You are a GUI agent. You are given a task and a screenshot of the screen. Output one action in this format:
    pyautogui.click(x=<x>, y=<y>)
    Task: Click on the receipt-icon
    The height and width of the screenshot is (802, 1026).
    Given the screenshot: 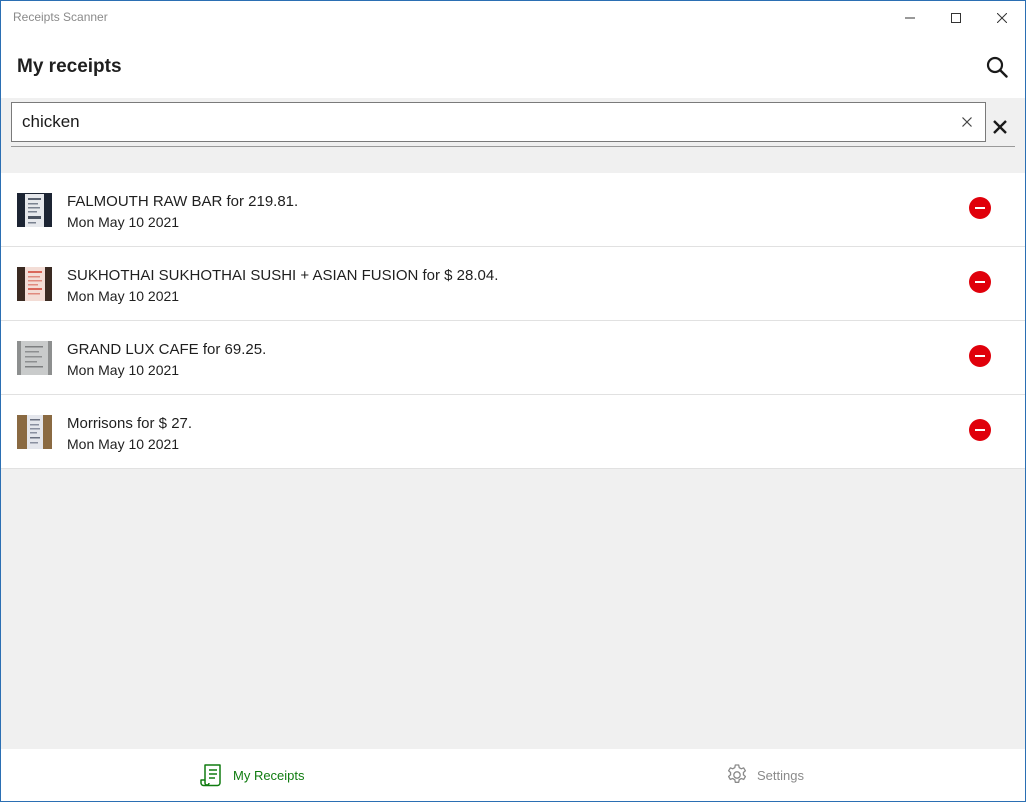 What is the action you would take?
    pyautogui.click(x=210, y=775)
    